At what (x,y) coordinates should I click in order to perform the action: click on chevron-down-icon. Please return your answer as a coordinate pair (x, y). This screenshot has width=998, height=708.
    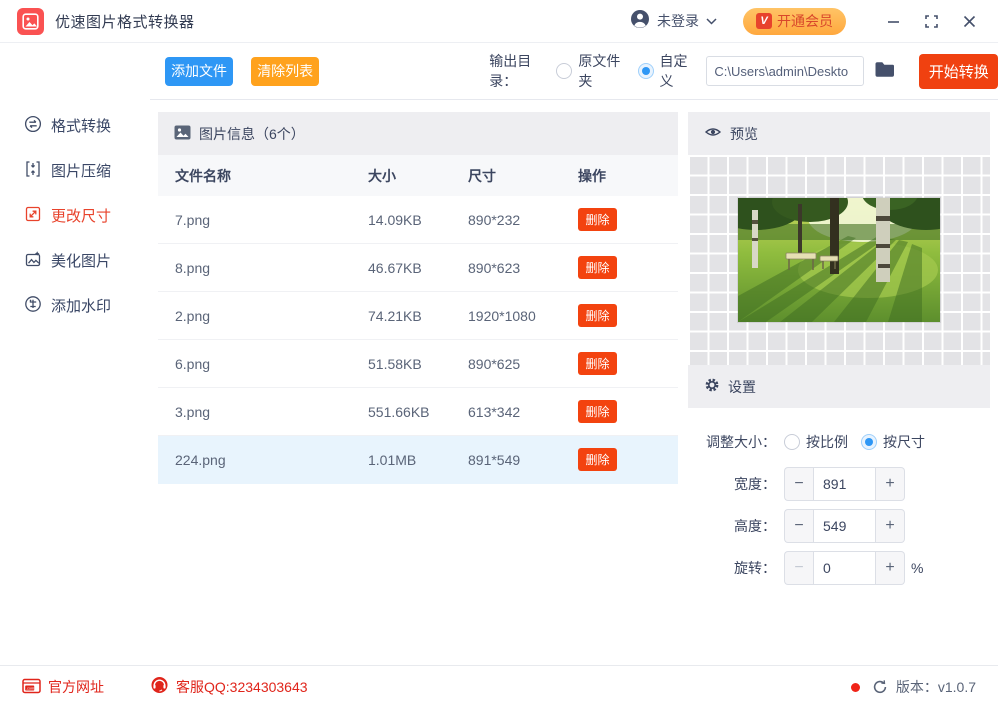
    Looking at the image, I should click on (711, 21).